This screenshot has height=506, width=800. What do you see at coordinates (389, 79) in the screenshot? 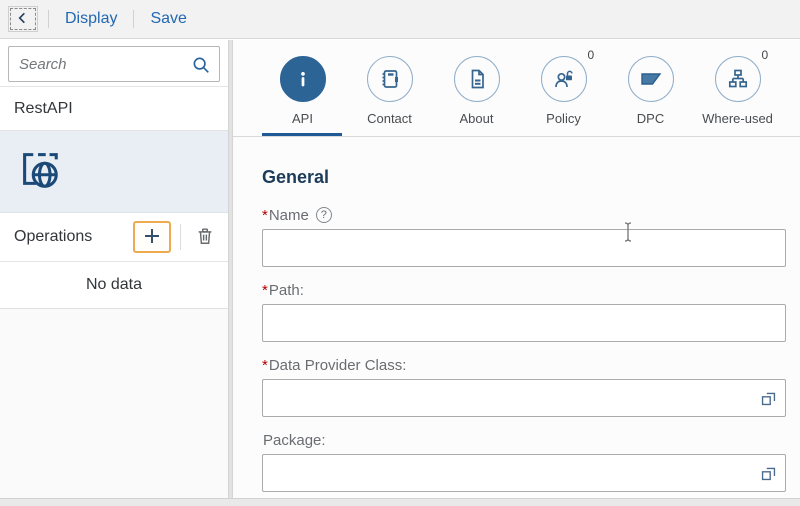
I see `contact-book-icon` at bounding box center [389, 79].